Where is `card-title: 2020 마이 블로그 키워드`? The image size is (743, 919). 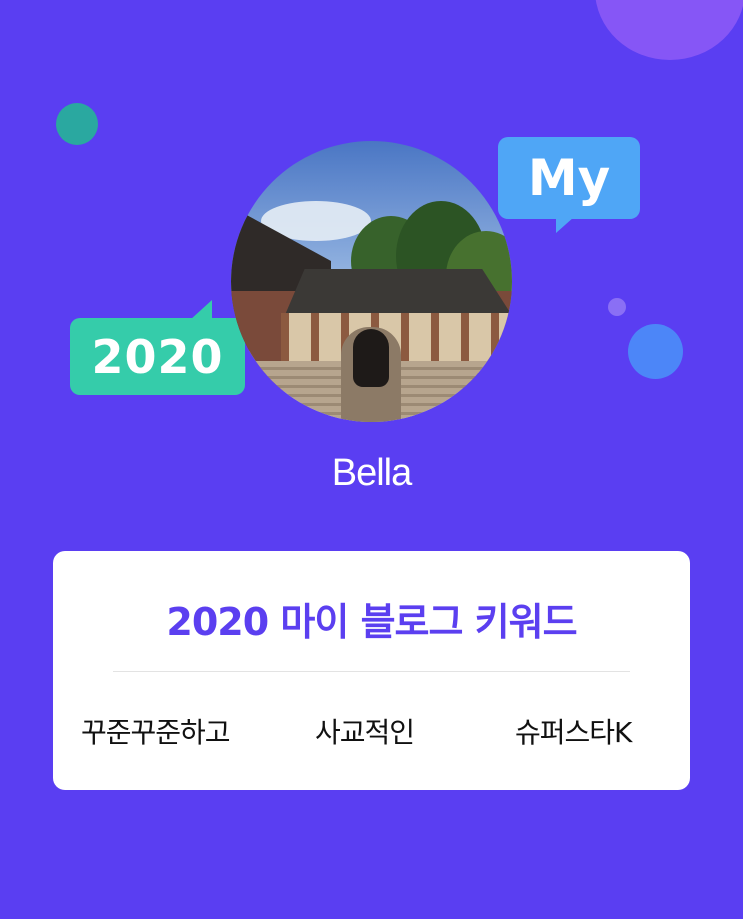 card-title: 2020 마이 블로그 키워드 is located at coordinates (371, 622).